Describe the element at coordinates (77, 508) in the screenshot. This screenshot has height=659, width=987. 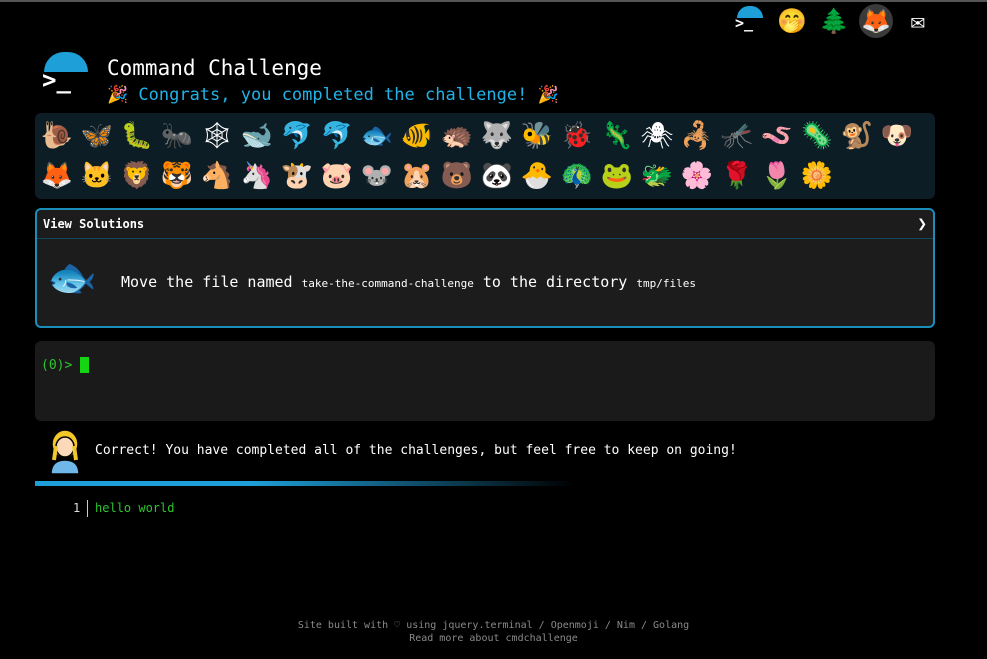
I see `line-number: 1` at that location.